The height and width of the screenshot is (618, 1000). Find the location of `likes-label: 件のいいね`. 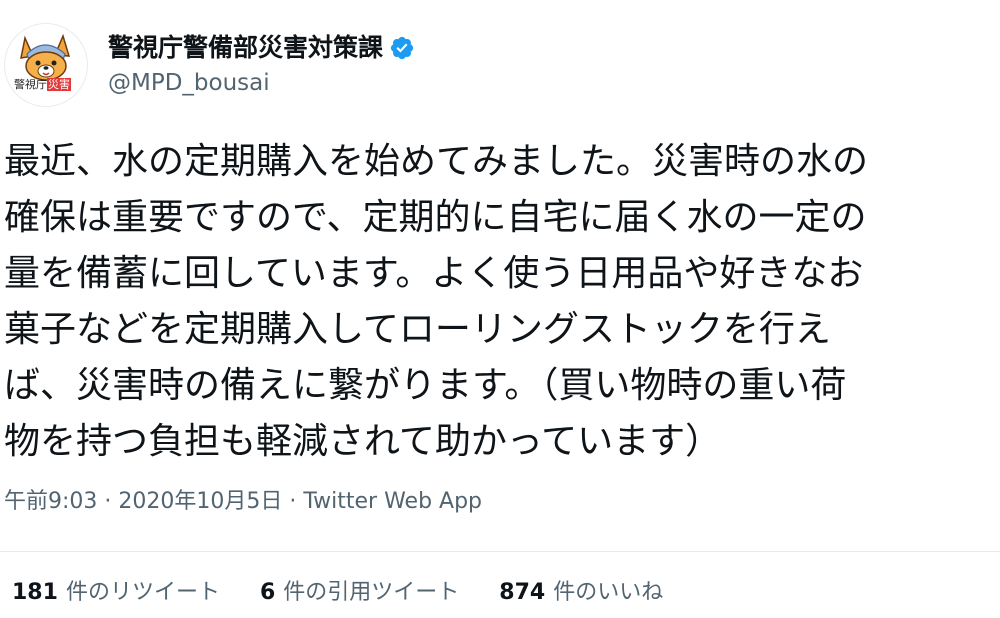

likes-label: 件のいいね is located at coordinates (608, 592).